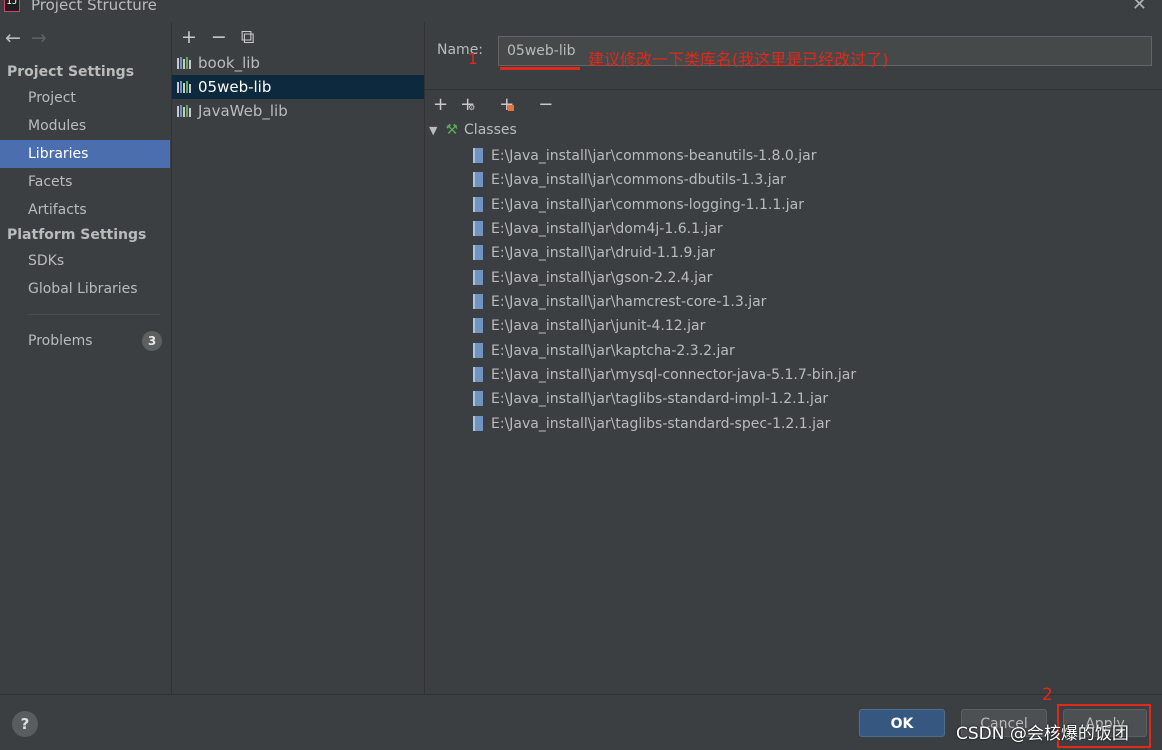 The height and width of the screenshot is (750, 1162). I want to click on library-item-label: JavaWeb_lib, so click(243, 111).